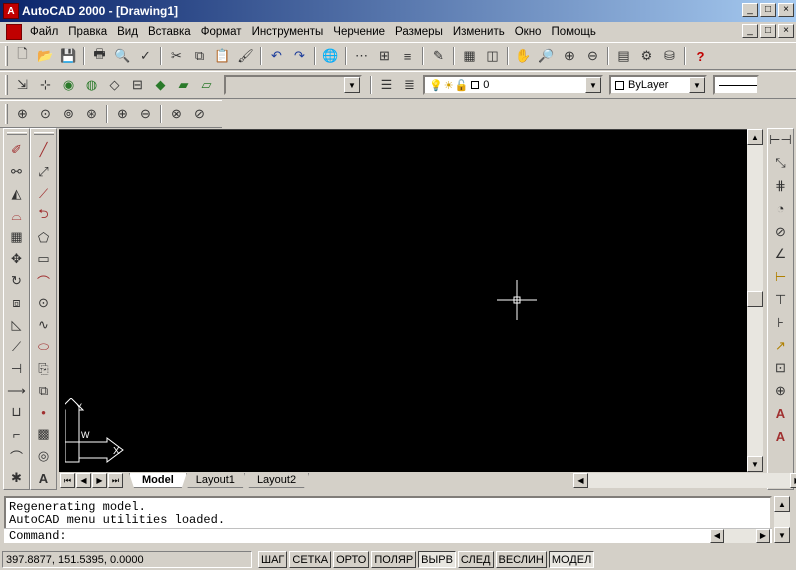 This screenshot has width=796, height=570. I want to click on print-icon: 🖶, so click(99, 56).